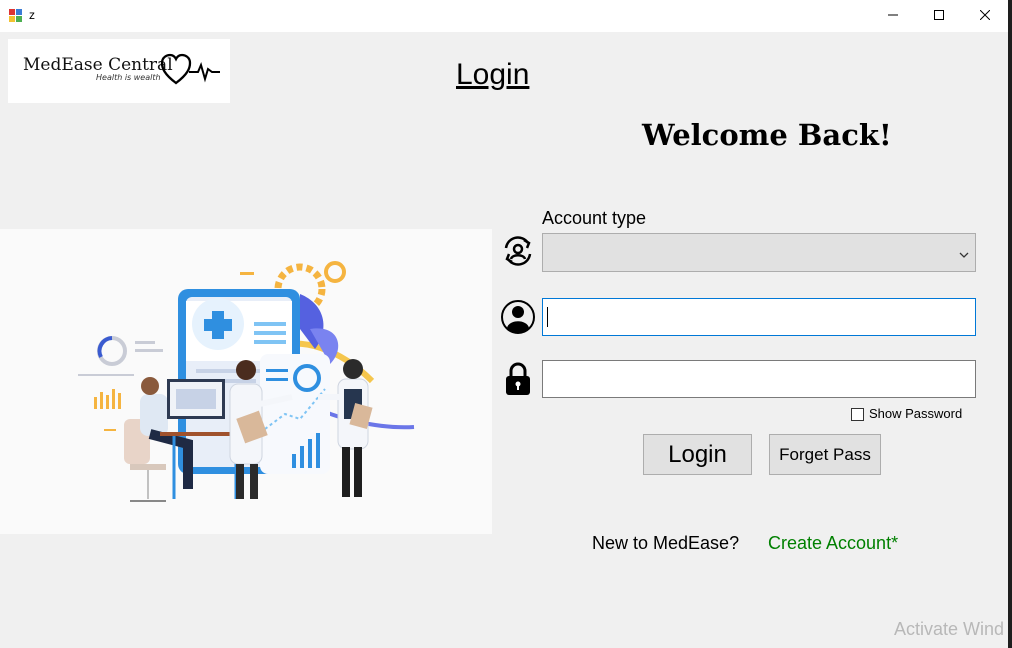 The height and width of the screenshot is (648, 1012). Describe the element at coordinates (518, 381) in the screenshot. I see `lock-icon` at that location.